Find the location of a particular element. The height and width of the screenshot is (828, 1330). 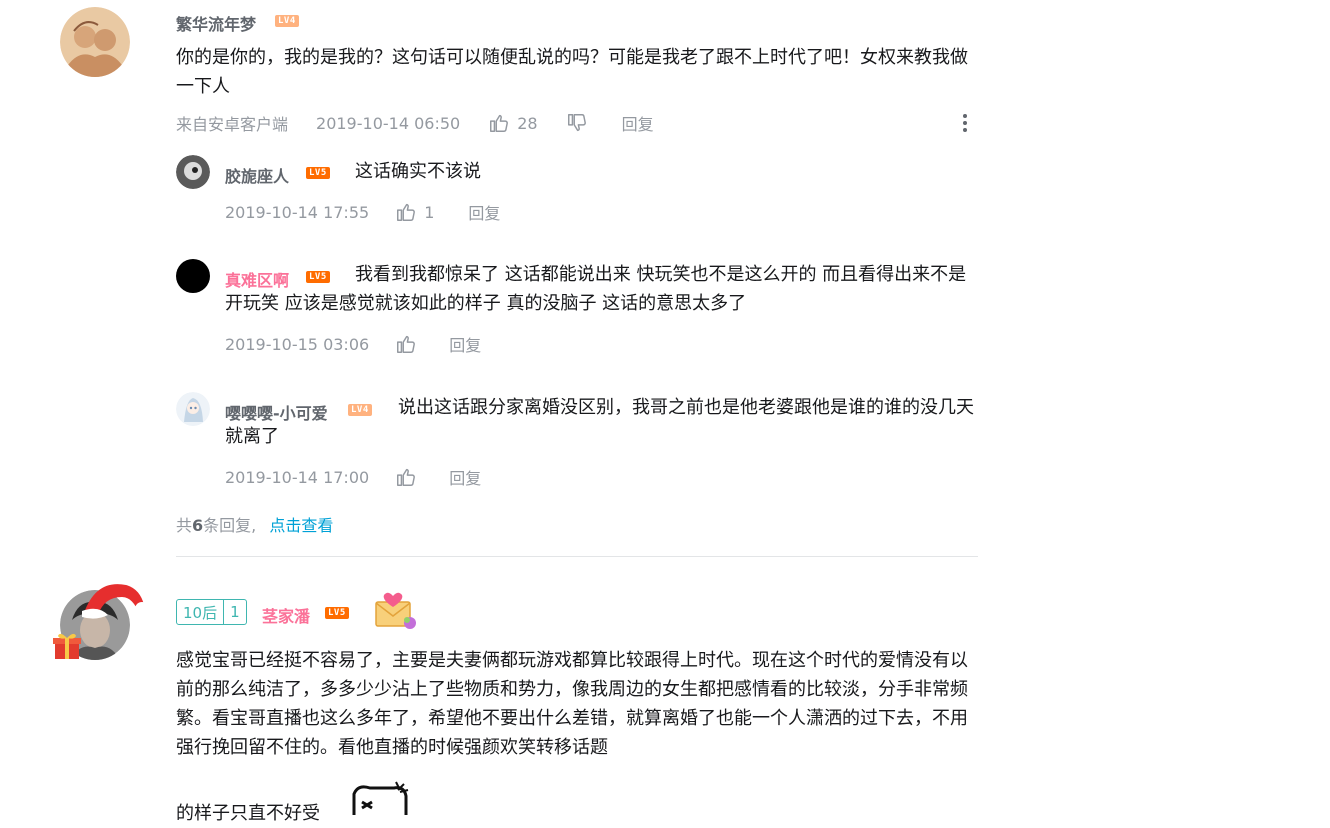

reply-count: 6 is located at coordinates (198, 525).